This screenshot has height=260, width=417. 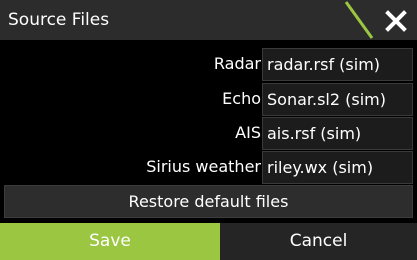 I want to click on source-row-echo: Echo Sonar.sl2 (sim), so click(x=208, y=99).